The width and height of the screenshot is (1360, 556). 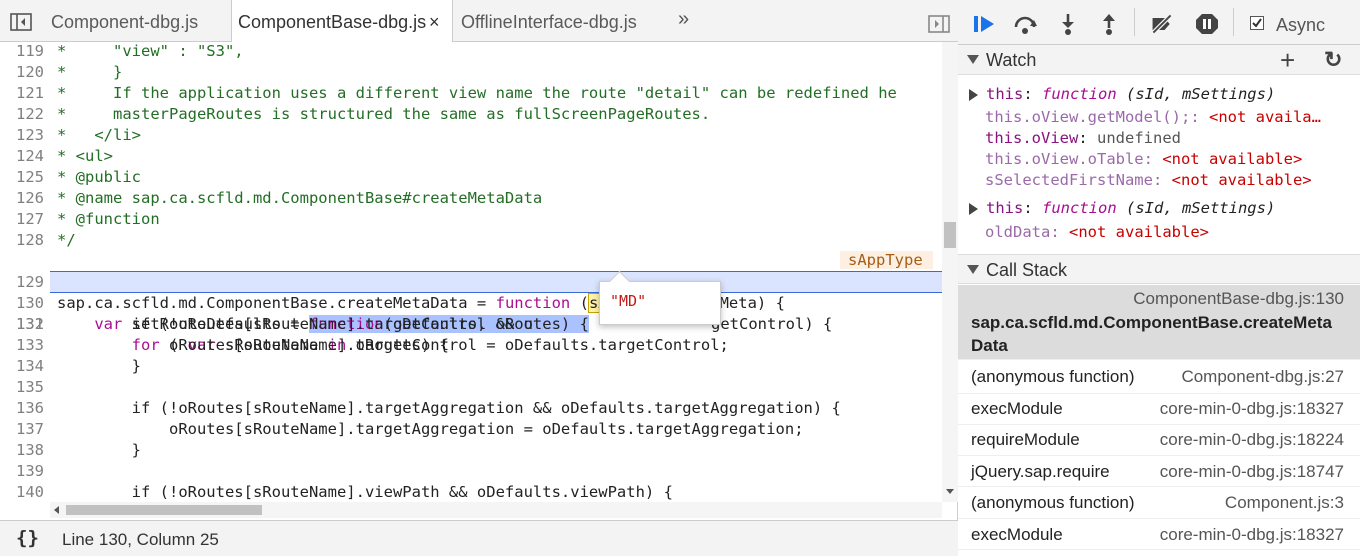 What do you see at coordinates (549, 21) in the screenshot?
I see `tab-offlineinterface-dbg: OfflineInterface-dbg.js` at bounding box center [549, 21].